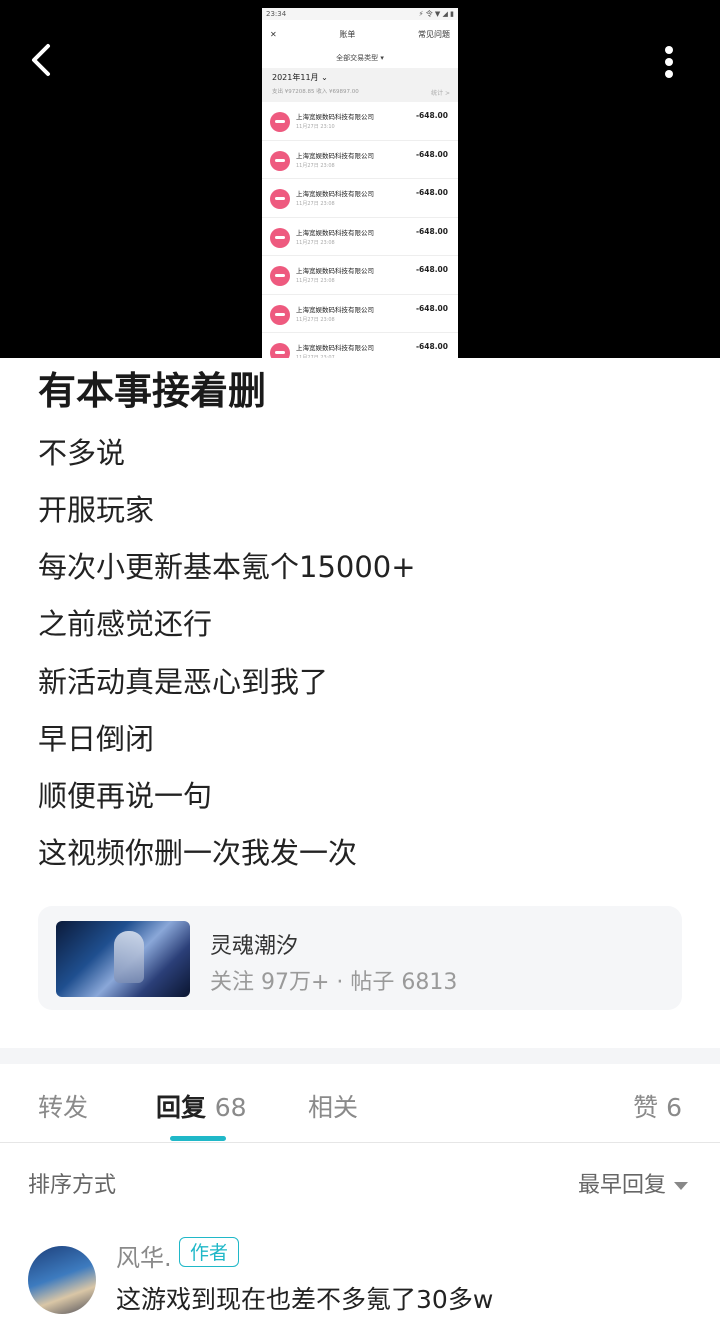 The height and width of the screenshot is (1323, 720). Describe the element at coordinates (681, 1186) in the screenshot. I see `caret-down-icon` at that location.